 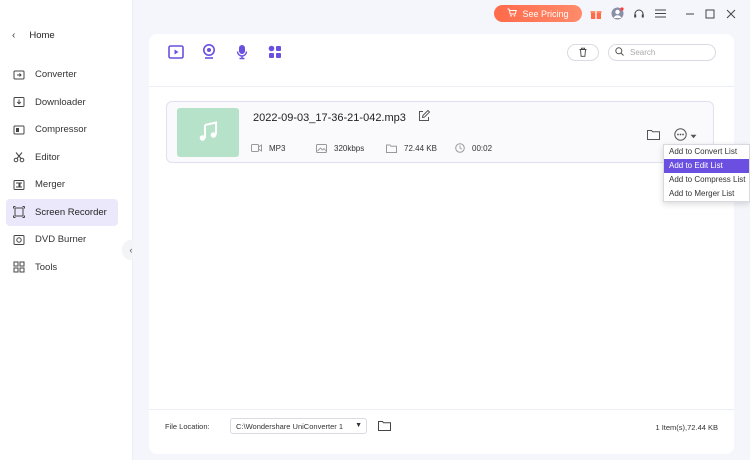 What do you see at coordinates (321, 148) in the screenshot?
I see `image-icon` at bounding box center [321, 148].